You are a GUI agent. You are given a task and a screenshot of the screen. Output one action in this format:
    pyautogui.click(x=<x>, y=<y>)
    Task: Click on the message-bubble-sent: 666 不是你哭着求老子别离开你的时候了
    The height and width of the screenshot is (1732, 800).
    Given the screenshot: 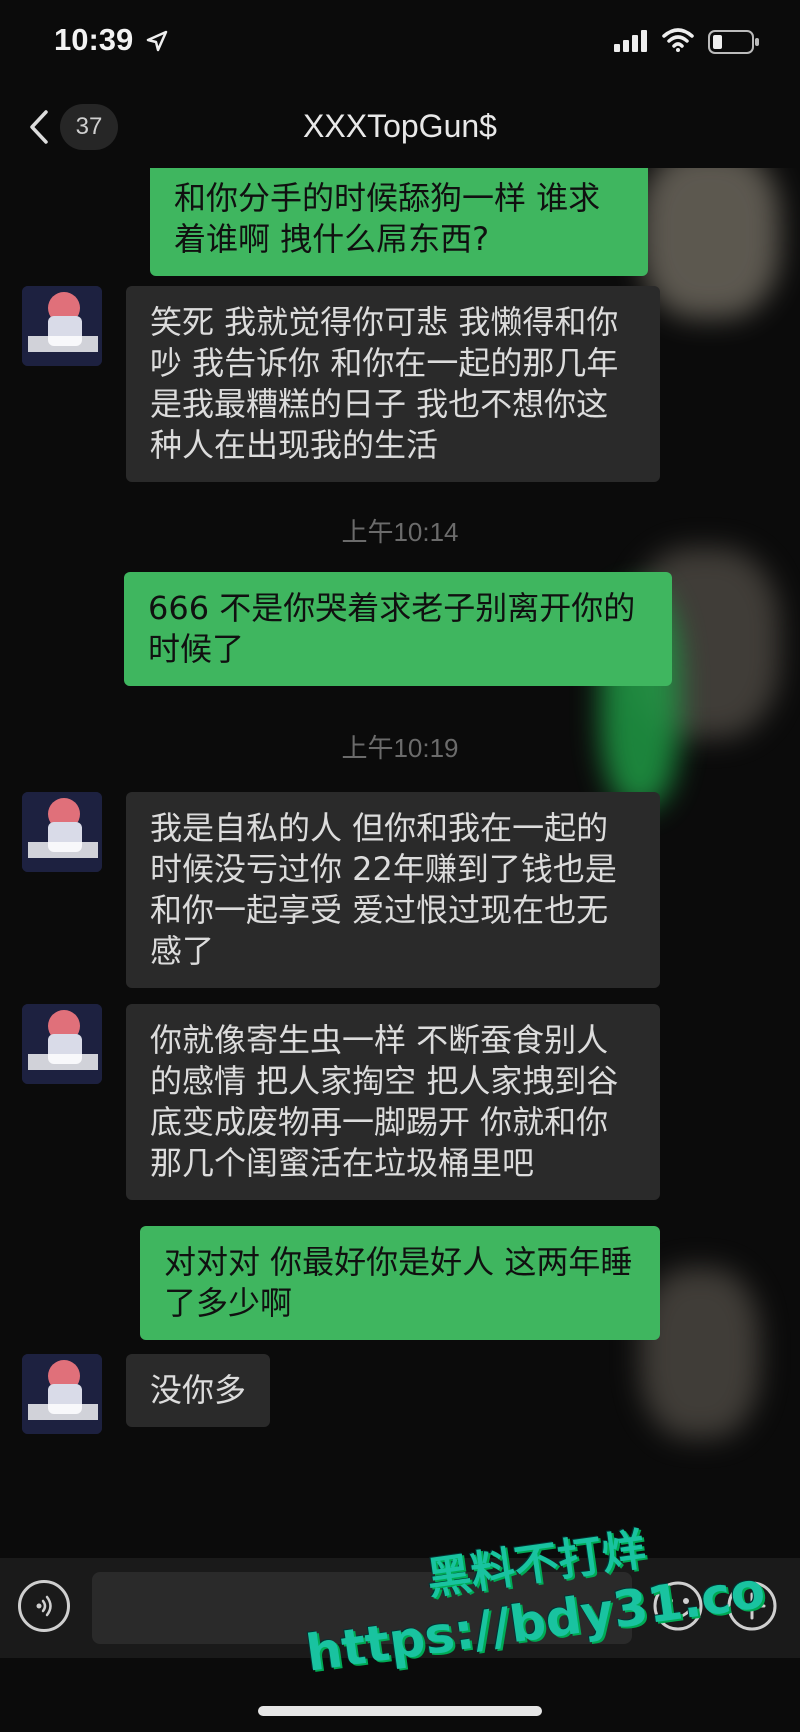 What is the action you would take?
    pyautogui.click(x=398, y=629)
    